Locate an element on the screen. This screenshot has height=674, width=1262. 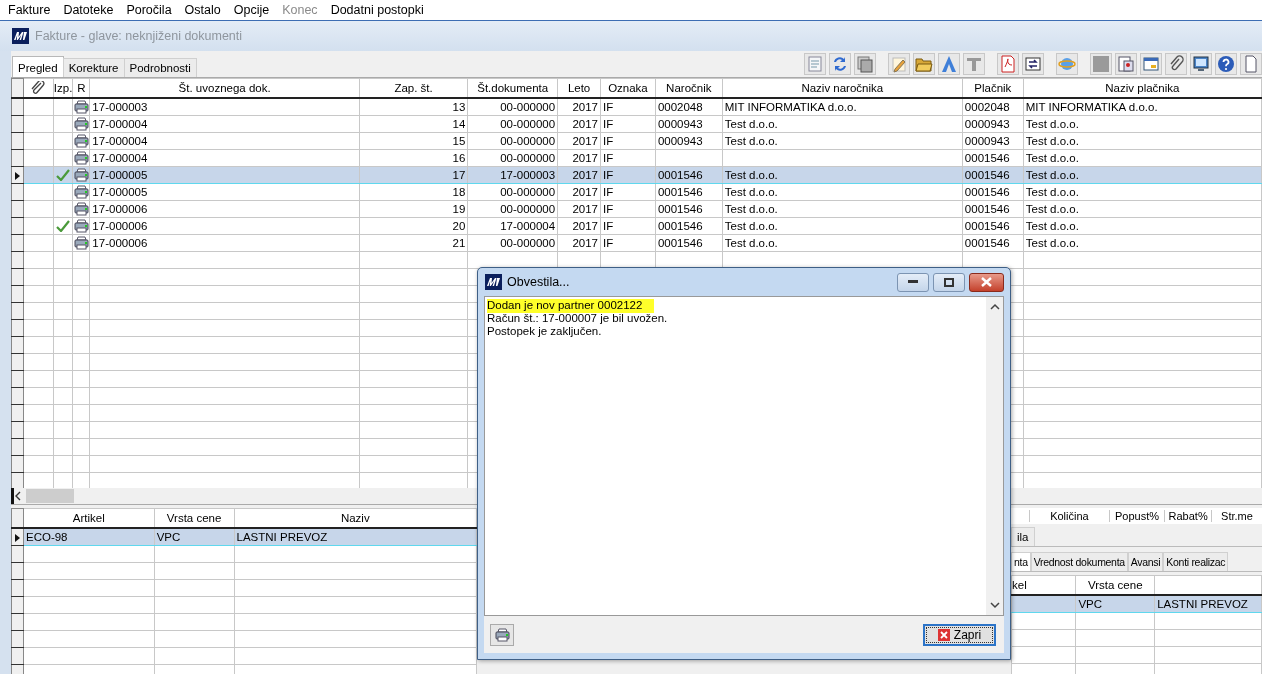
monitor-button is located at coordinates (1201, 64).